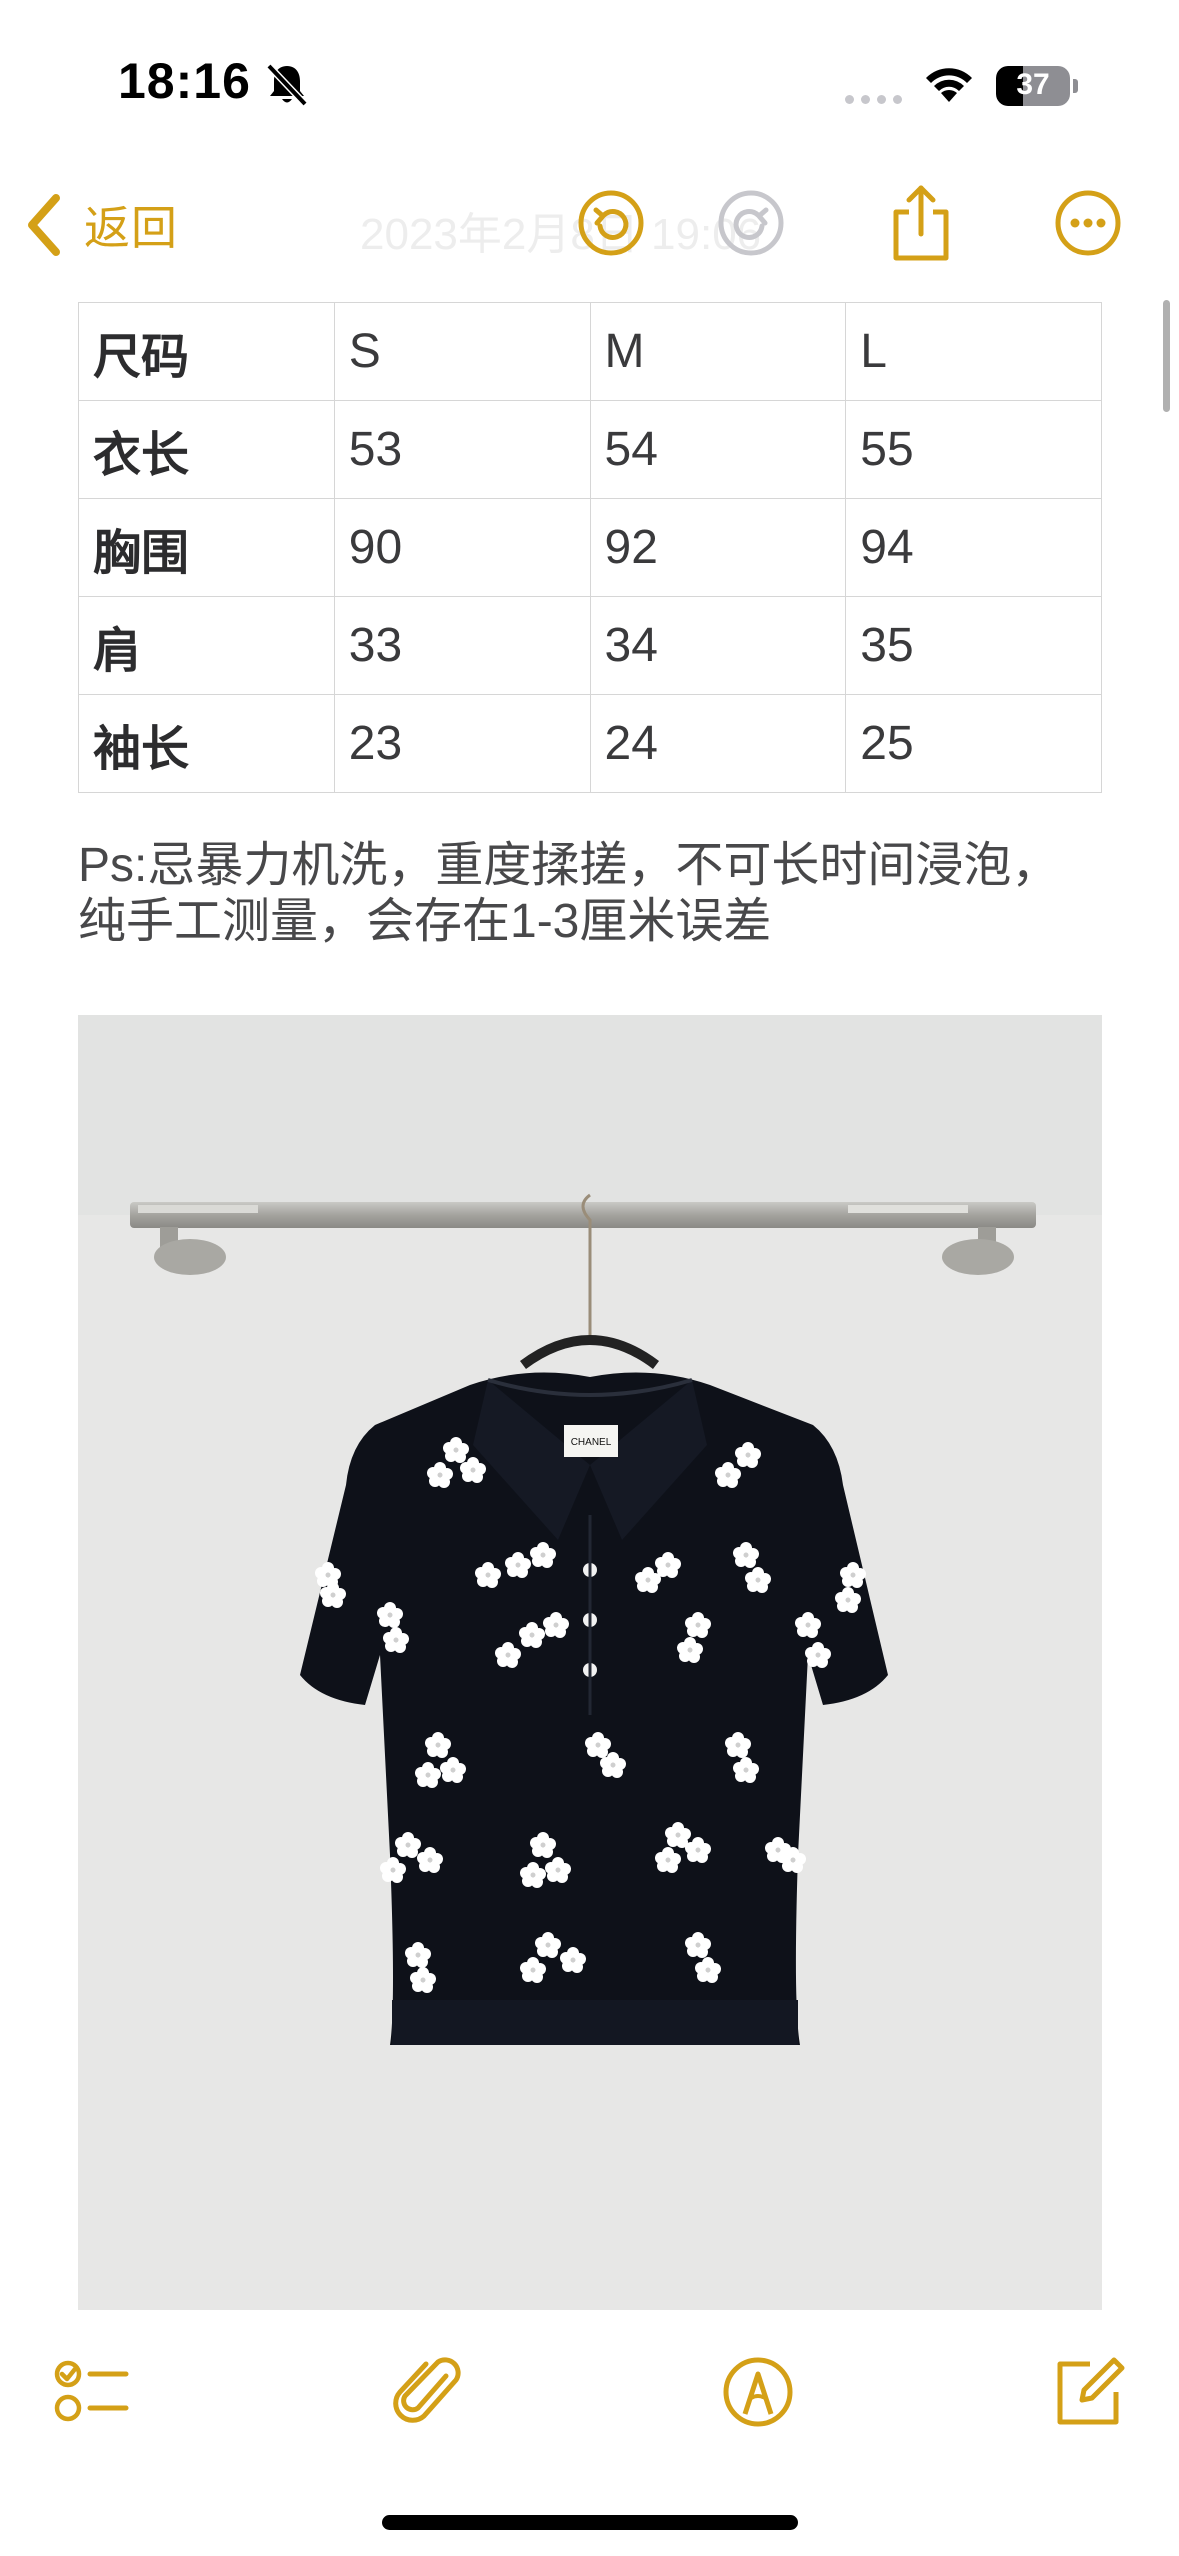 This screenshot has width=1179, height=2556. What do you see at coordinates (1075, 86) in the screenshot?
I see `battery-cap` at bounding box center [1075, 86].